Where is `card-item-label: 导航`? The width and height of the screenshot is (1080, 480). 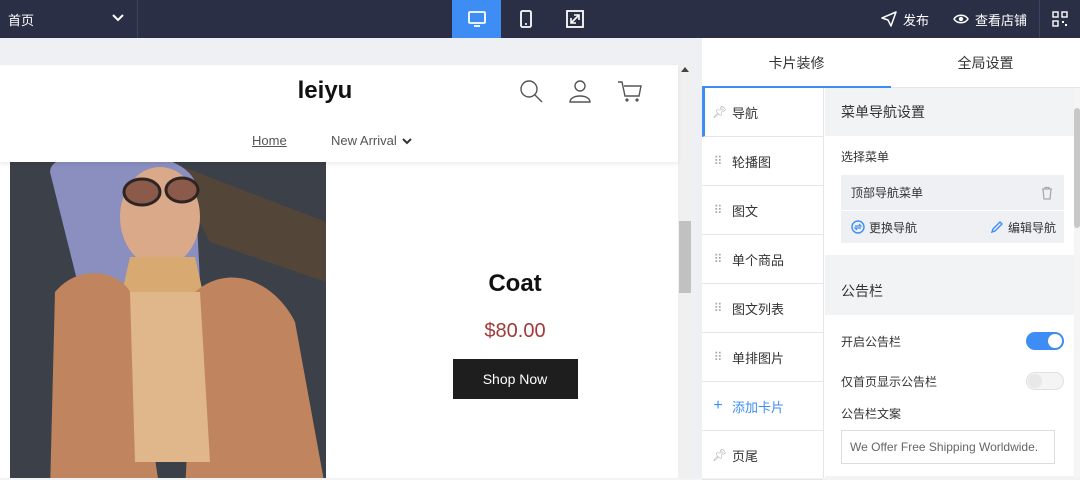 card-item-label: 导航 is located at coordinates (745, 113).